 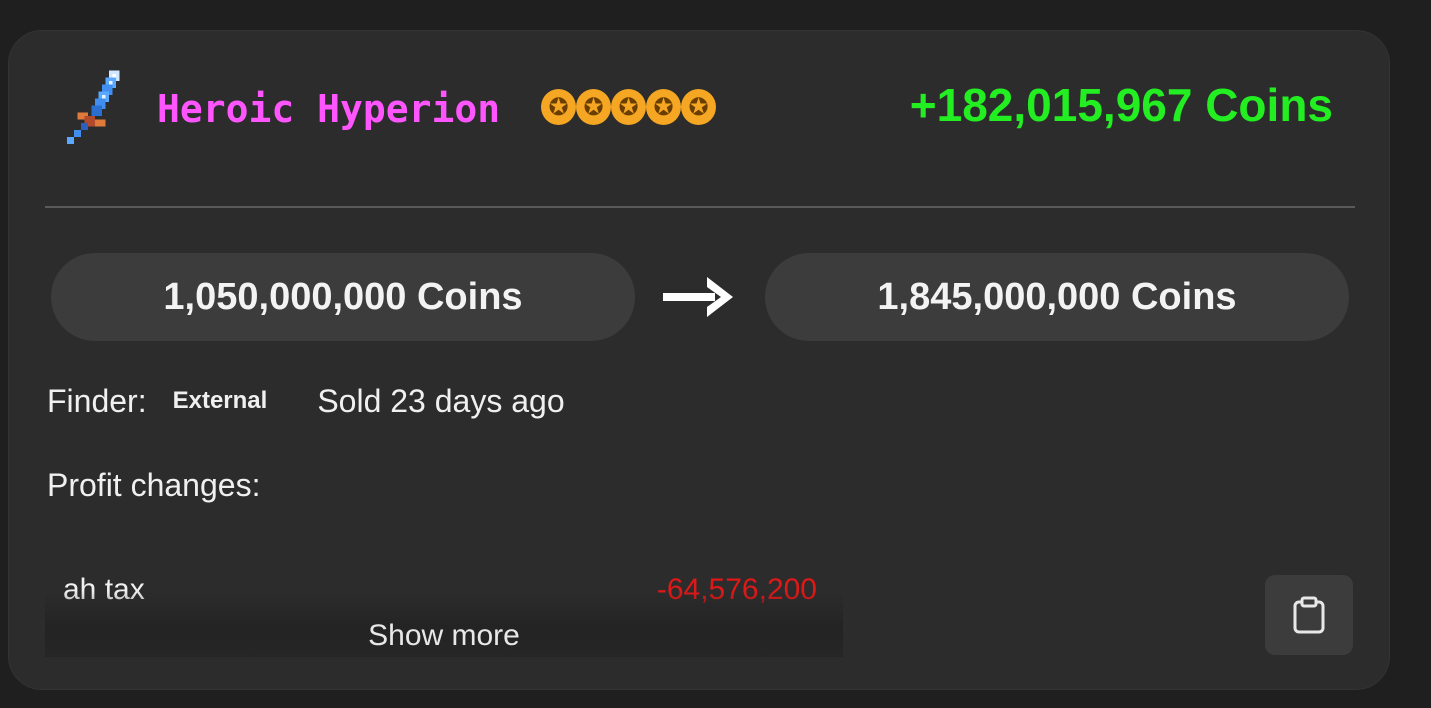 What do you see at coordinates (444, 608) in the screenshot?
I see `profit-changes-list: ah tax -64,576,200 Show more` at bounding box center [444, 608].